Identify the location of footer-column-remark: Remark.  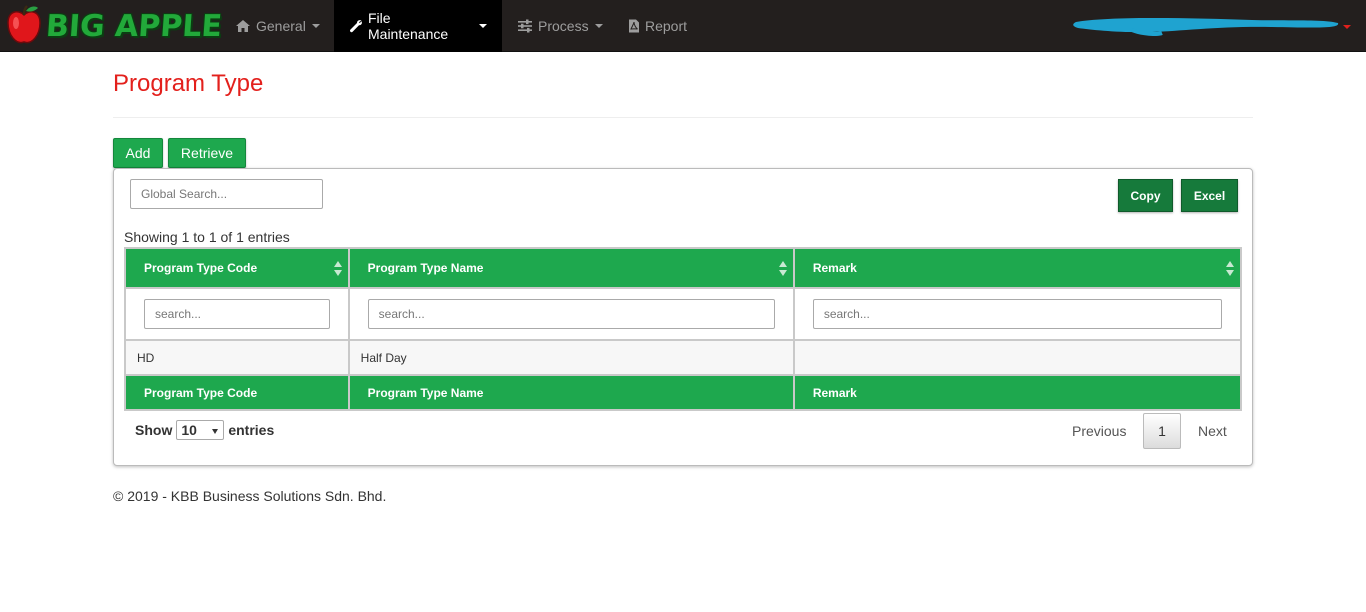
(1017, 392).